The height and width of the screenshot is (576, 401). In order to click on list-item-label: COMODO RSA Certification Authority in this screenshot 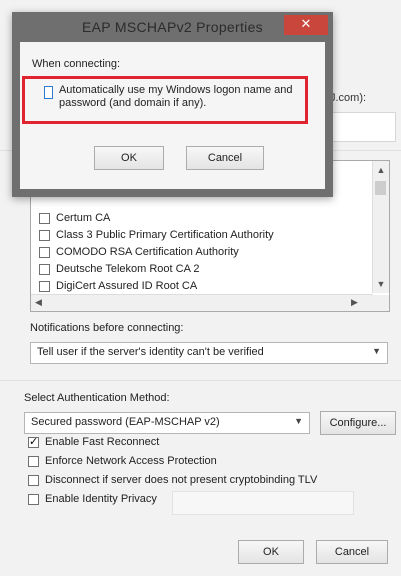, I will do `click(147, 252)`.